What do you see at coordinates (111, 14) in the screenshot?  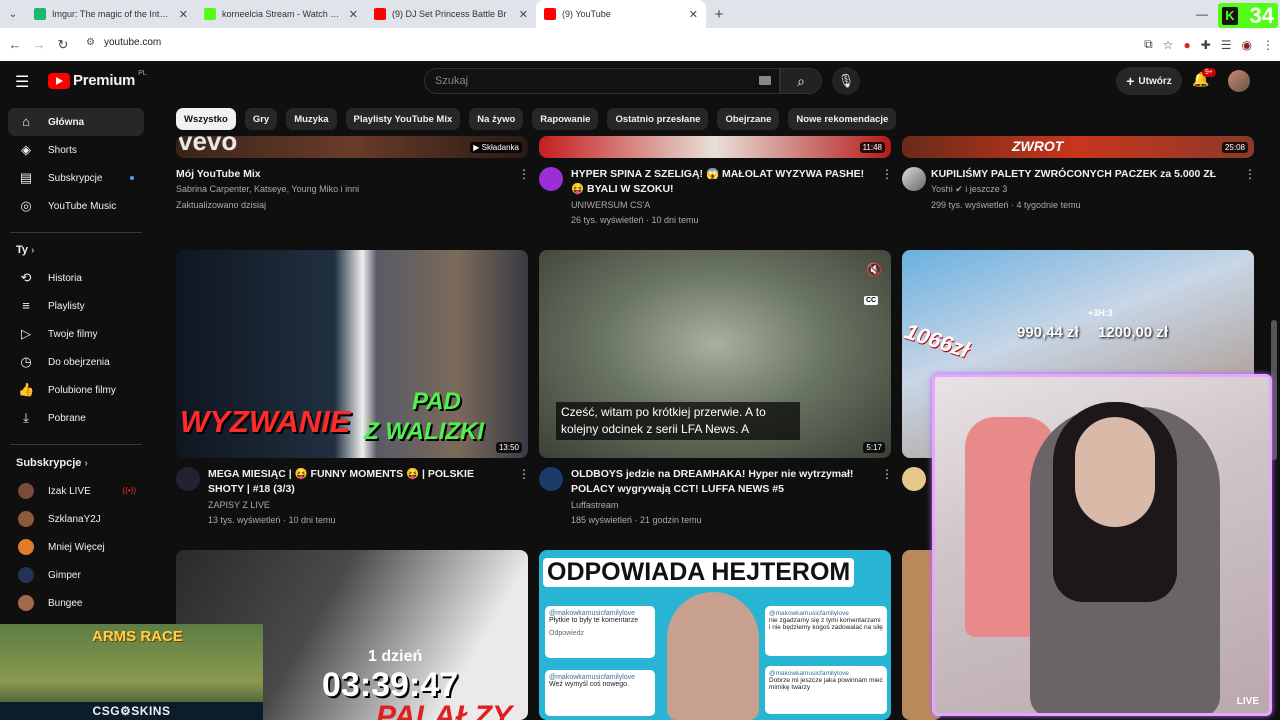 I see `tab-imgur: Imgur: The magic of the Internet ✕` at bounding box center [111, 14].